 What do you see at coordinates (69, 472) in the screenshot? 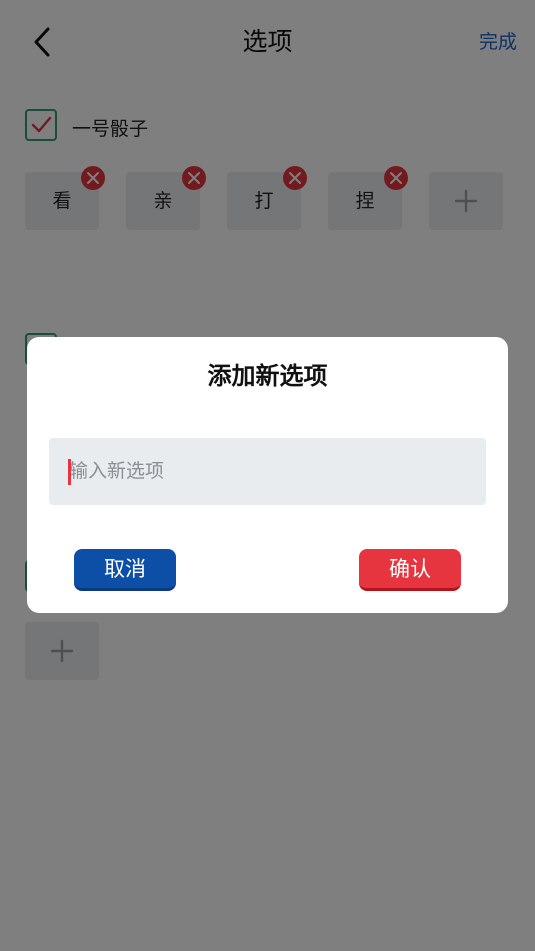
I see `text-caret` at bounding box center [69, 472].